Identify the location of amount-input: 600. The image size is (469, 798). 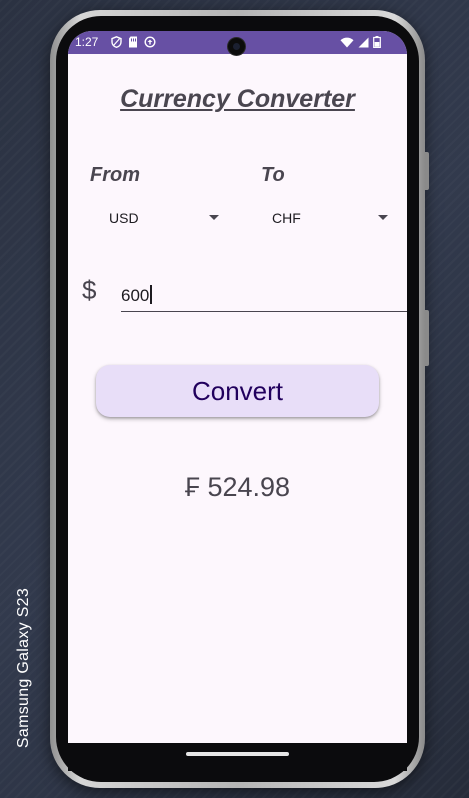
(264, 296).